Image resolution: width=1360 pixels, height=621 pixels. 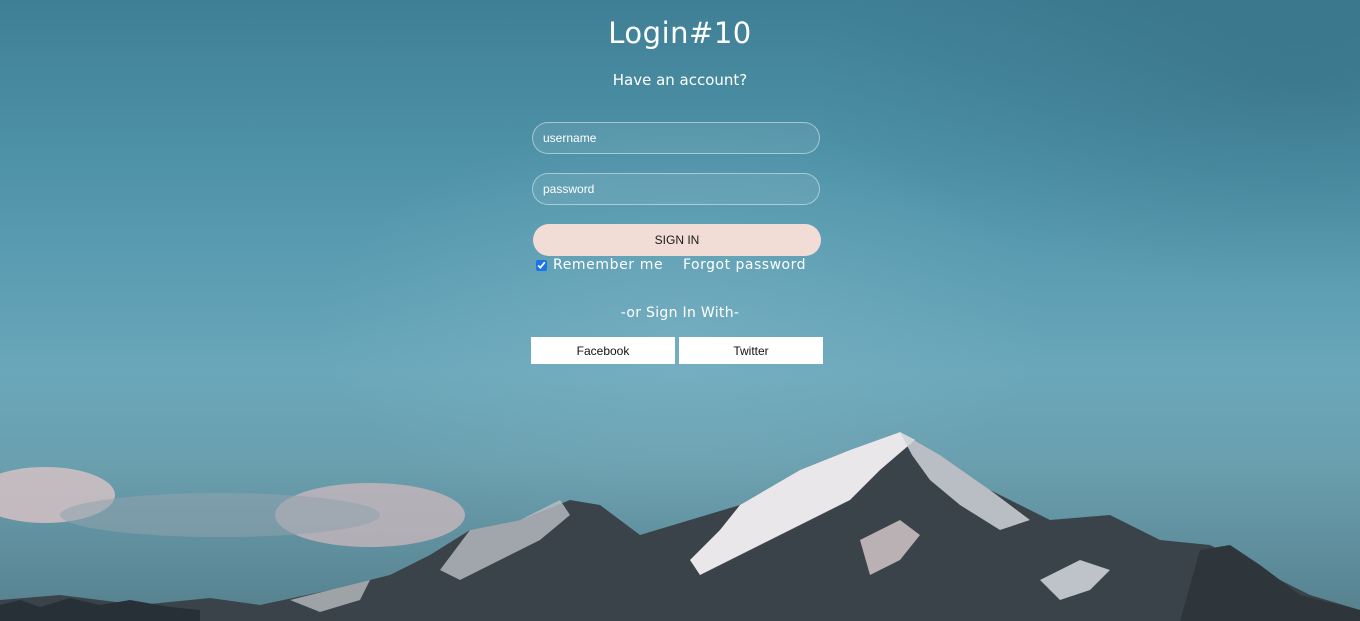 What do you see at coordinates (1270, 583) in the screenshot?
I see `mountain-right-peak` at bounding box center [1270, 583].